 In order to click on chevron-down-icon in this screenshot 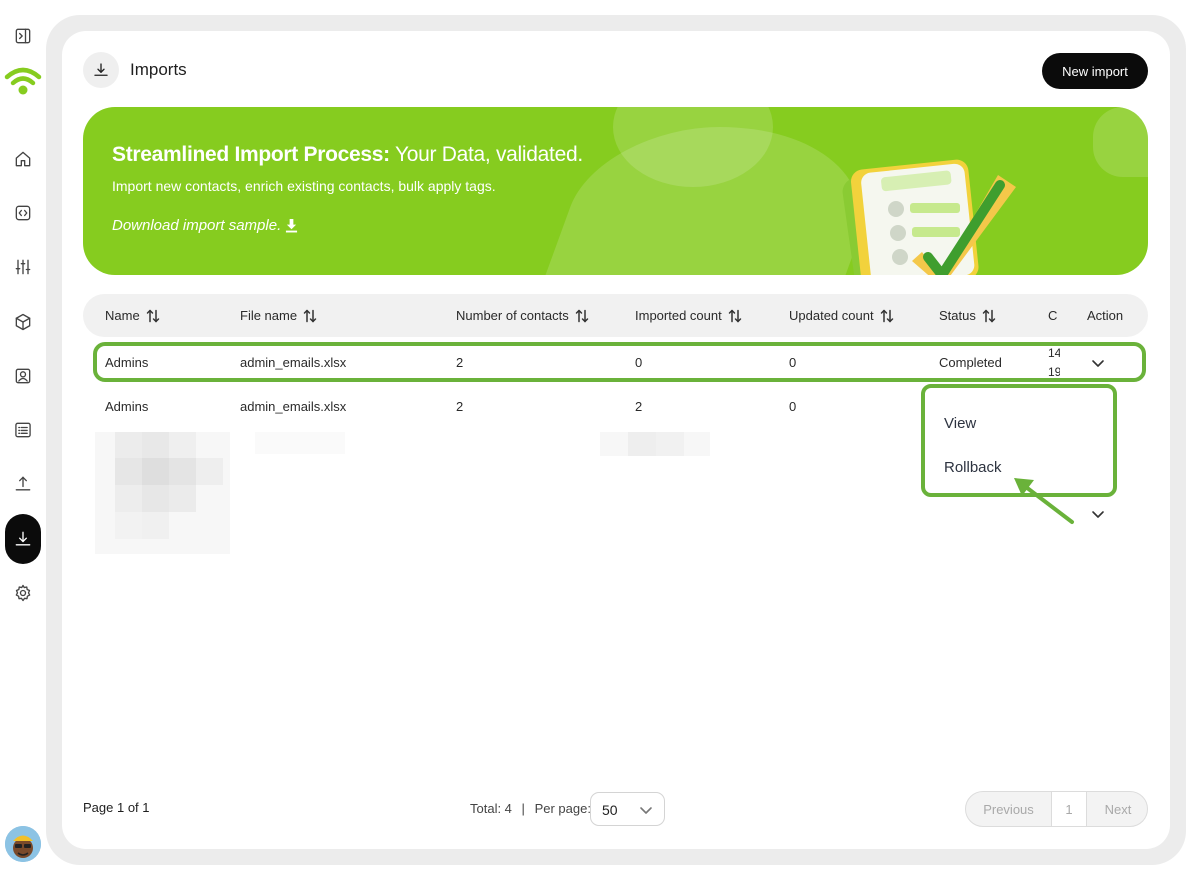, I will do `click(646, 810)`.